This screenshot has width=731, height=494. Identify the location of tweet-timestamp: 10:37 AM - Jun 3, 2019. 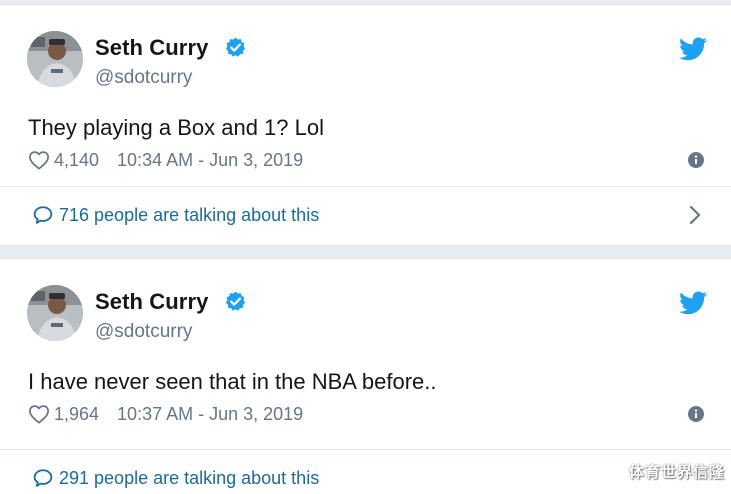
(210, 414).